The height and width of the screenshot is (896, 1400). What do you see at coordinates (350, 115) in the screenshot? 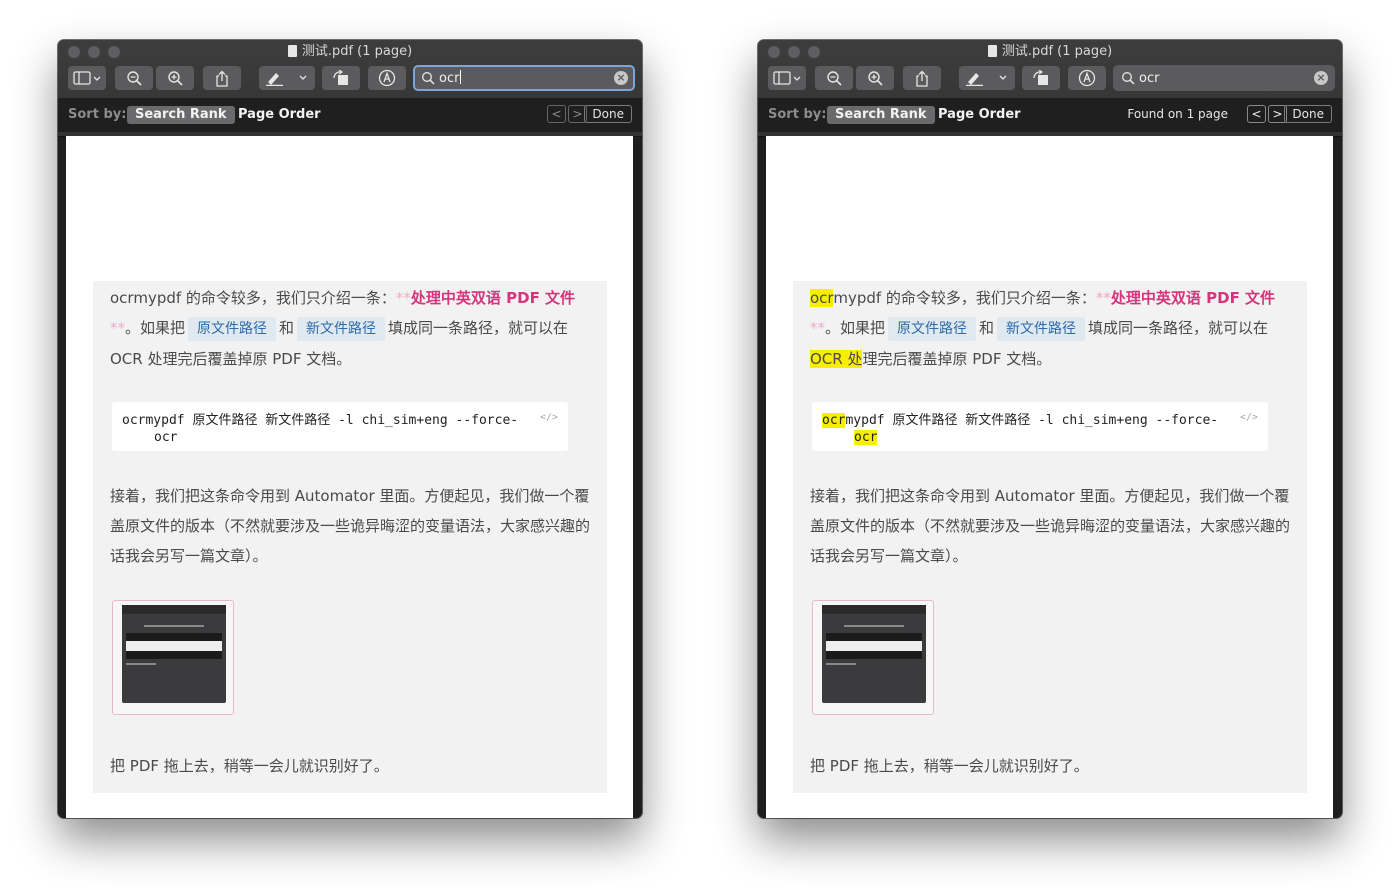
I see `find-bar: Sort by: Search Rank Page Order < > Done` at bounding box center [350, 115].